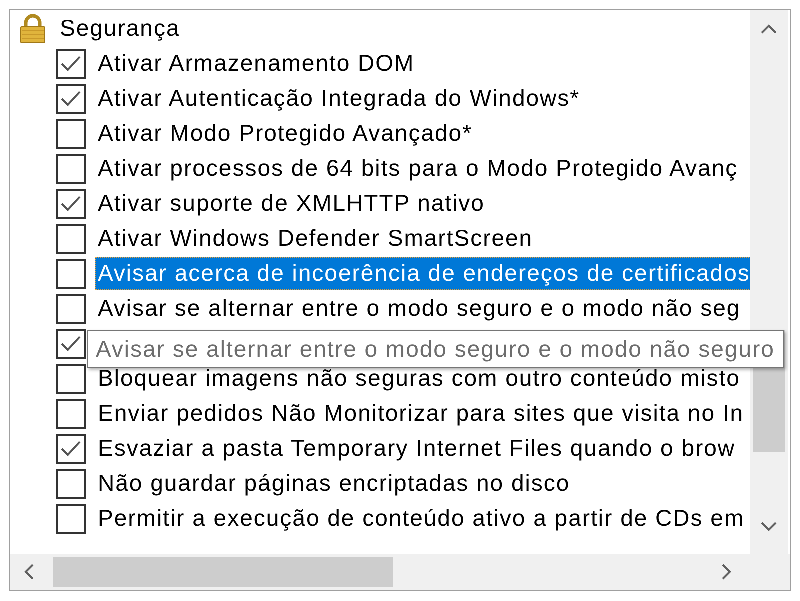  What do you see at coordinates (727, 572) in the screenshot?
I see `scroll-right-icon` at bounding box center [727, 572].